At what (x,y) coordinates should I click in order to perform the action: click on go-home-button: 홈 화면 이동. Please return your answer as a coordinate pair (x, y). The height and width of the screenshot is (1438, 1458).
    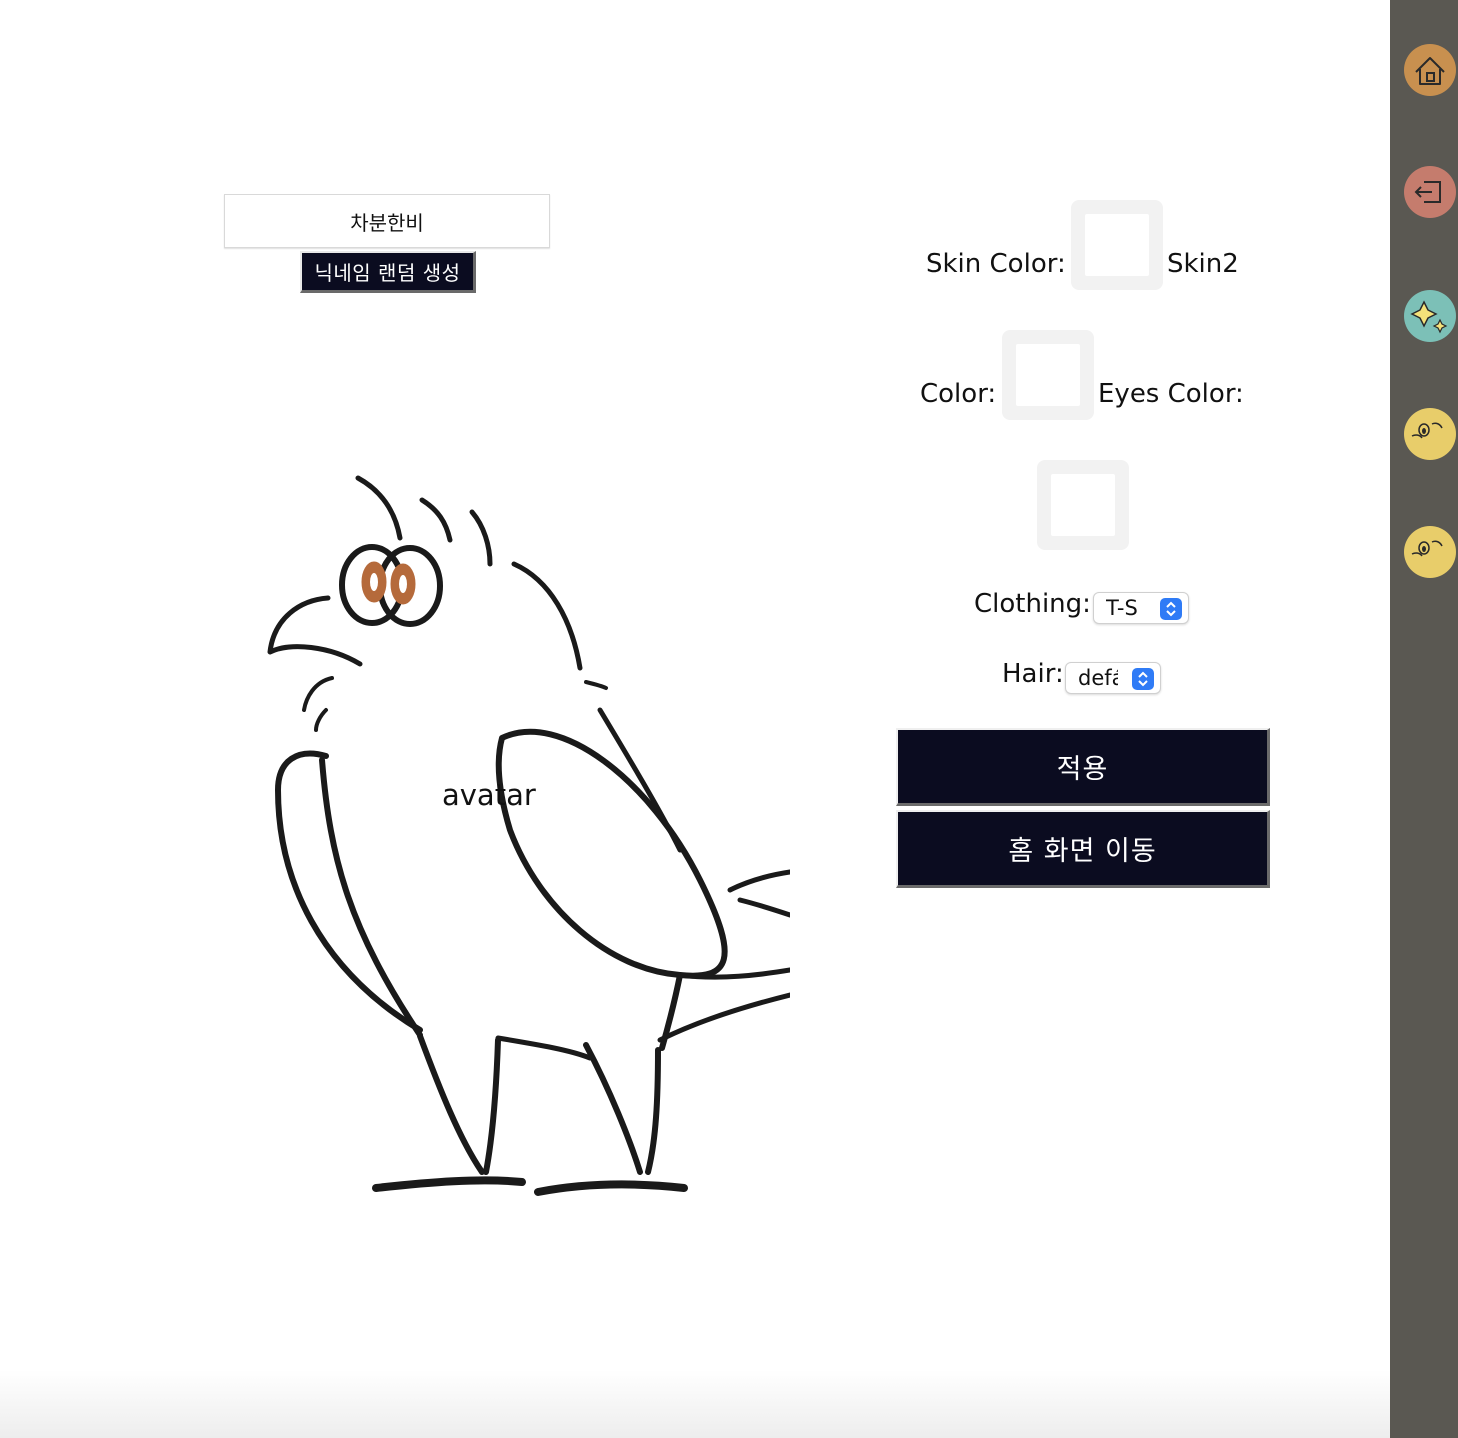
    Looking at the image, I should click on (1083, 849).